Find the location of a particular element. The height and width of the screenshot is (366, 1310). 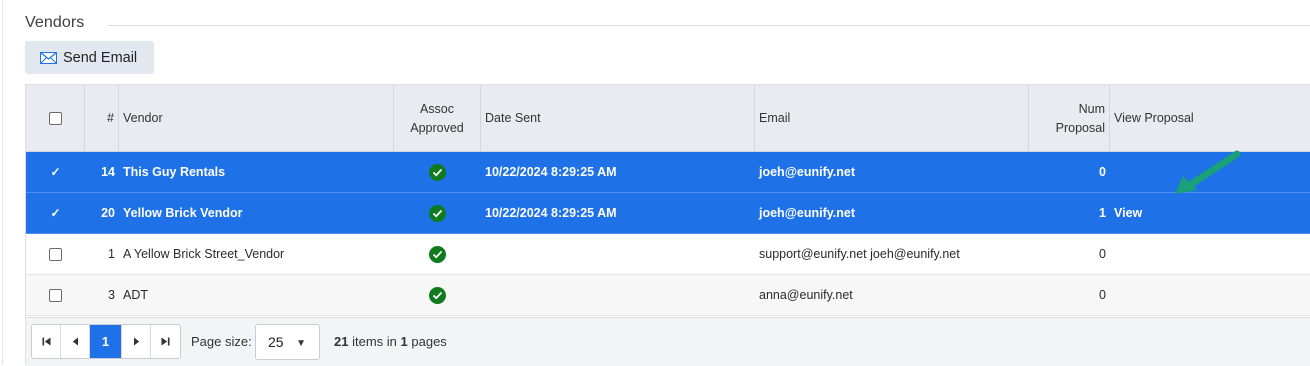

total-pages: 1 is located at coordinates (404, 341).